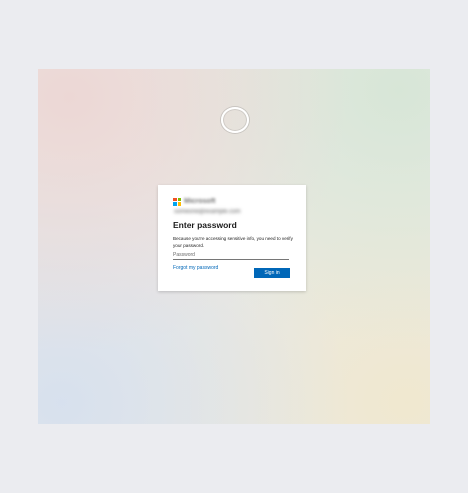  What do you see at coordinates (200, 201) in the screenshot?
I see `brand-name: Microsoft` at bounding box center [200, 201].